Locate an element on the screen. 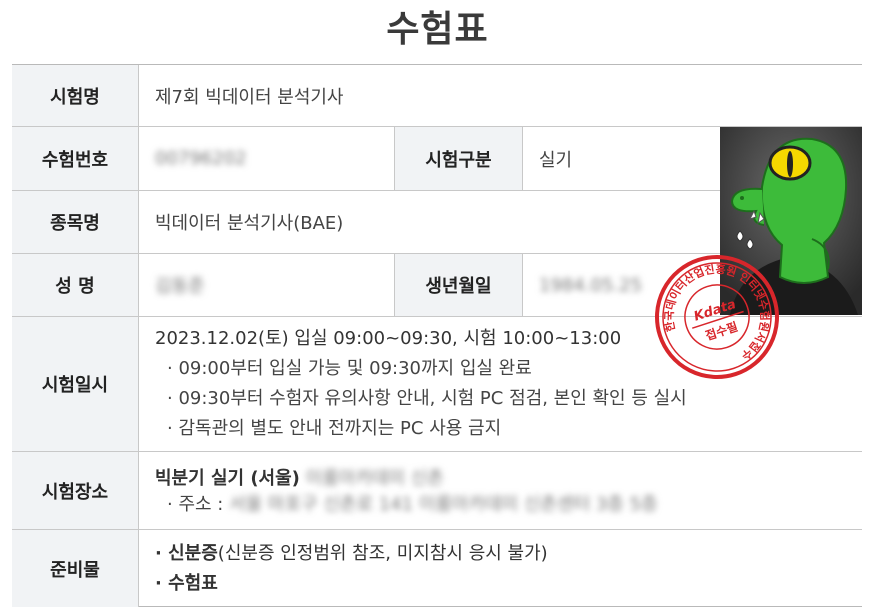 The height and width of the screenshot is (610, 875). prep-item-1-bold: · 신분증 is located at coordinates (186, 553).